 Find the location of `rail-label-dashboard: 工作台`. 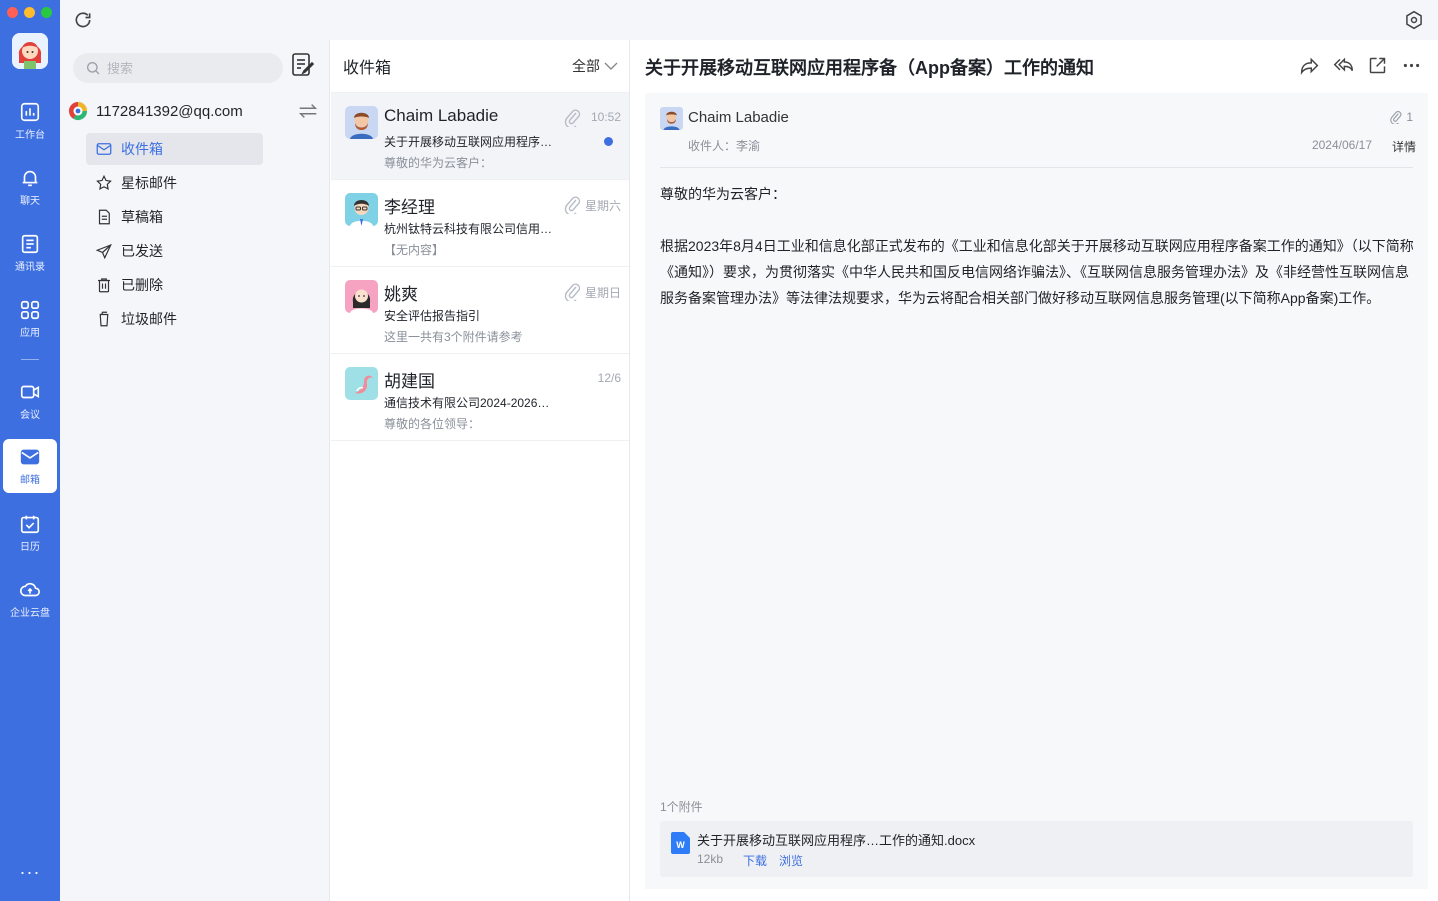

rail-label-dashboard: 工作台 is located at coordinates (30, 135).